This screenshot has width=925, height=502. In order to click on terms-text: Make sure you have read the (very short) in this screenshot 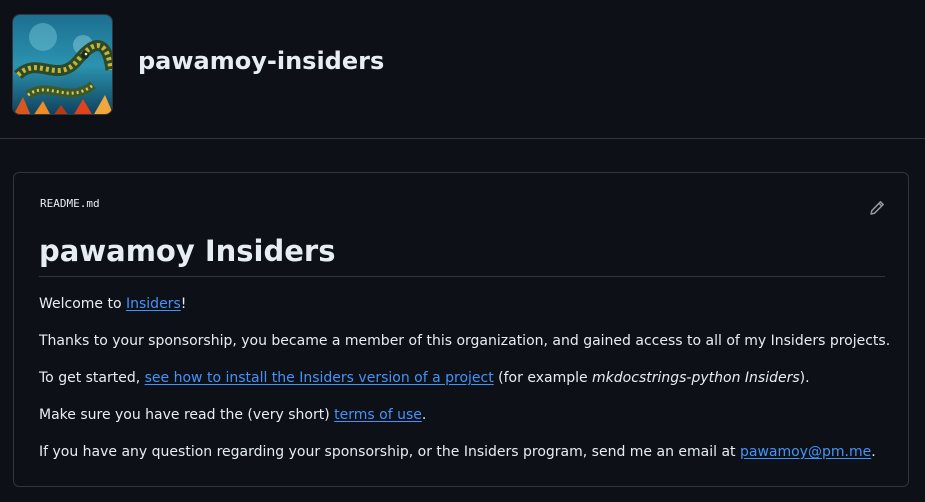, I will do `click(187, 415)`.